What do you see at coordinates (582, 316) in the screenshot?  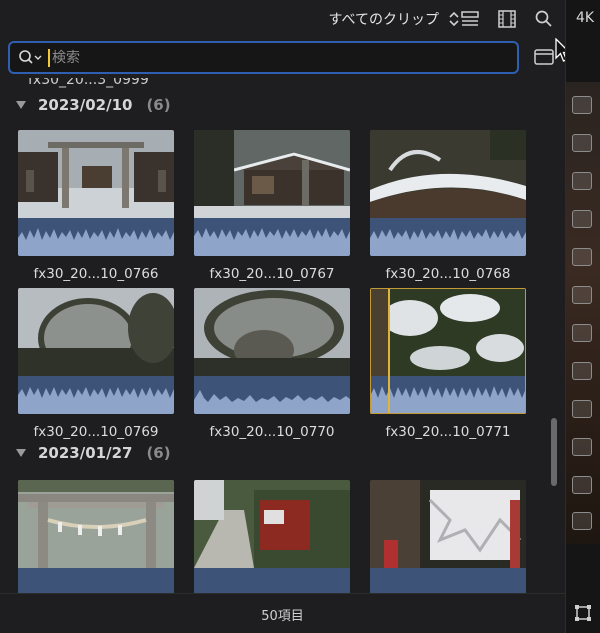 I see `viewer-side-strip: 4K` at bounding box center [582, 316].